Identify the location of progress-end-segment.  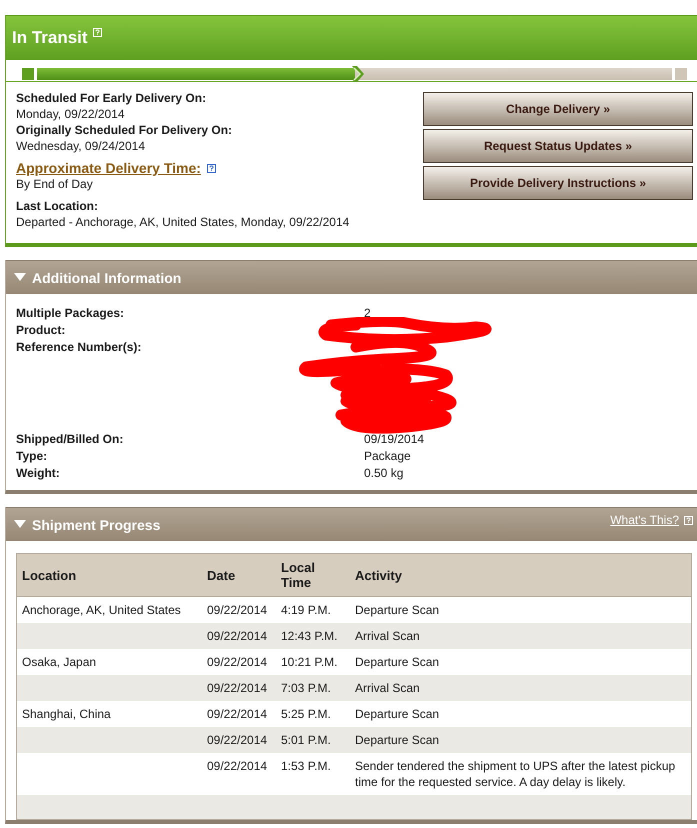
(681, 74).